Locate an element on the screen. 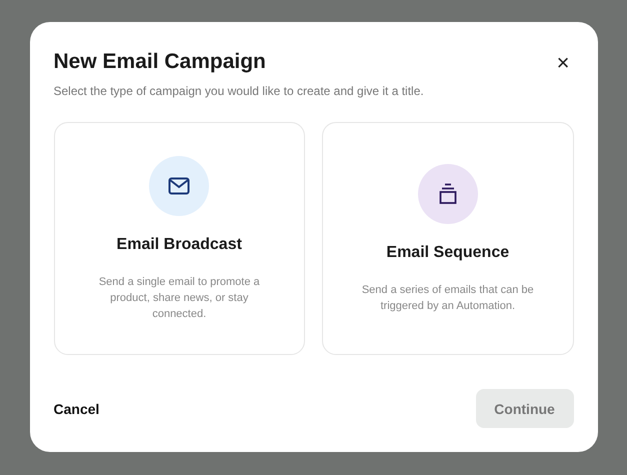 Image resolution: width=627 pixels, height=475 pixels. close-button: × is located at coordinates (563, 63).